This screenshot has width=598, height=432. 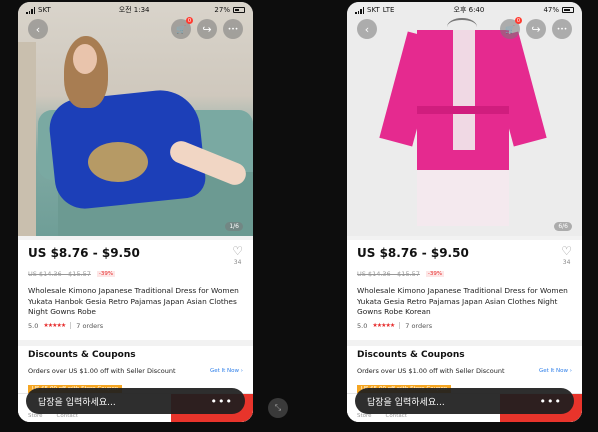 I want to click on status-bar: SKT 오전 1:34 27%, so click(x=135, y=10).